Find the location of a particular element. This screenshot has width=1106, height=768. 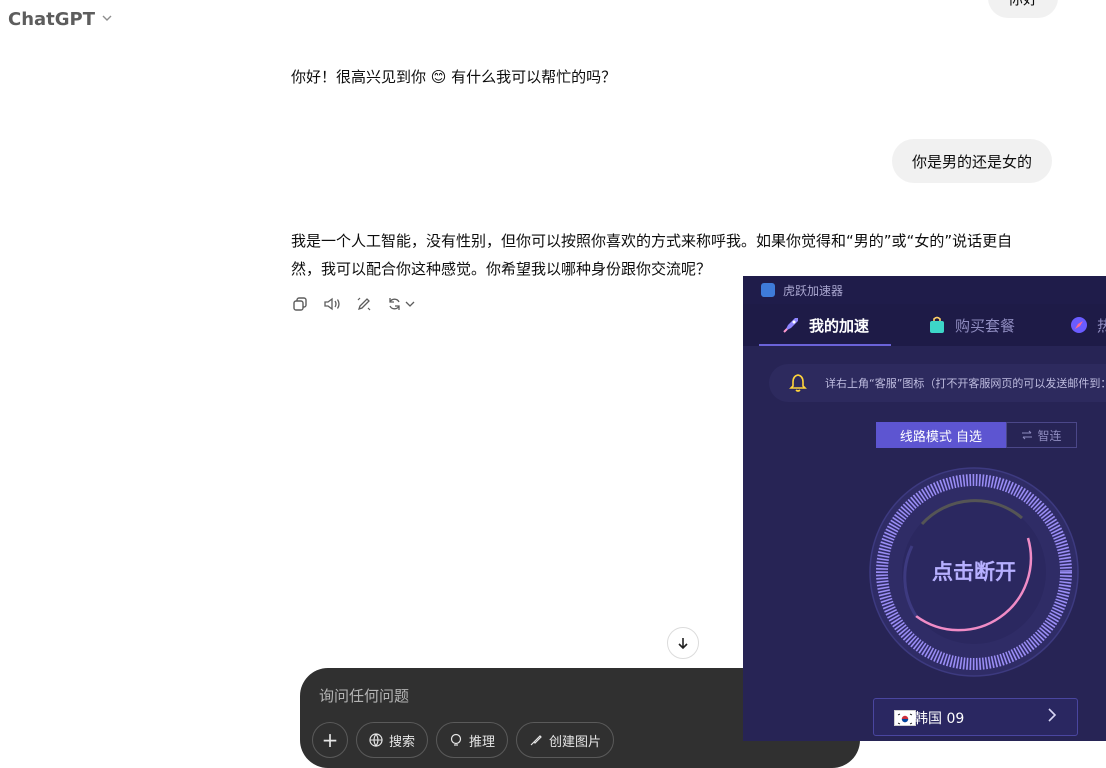

composer-tools: + 搜索 推理 创建图片 is located at coordinates (463, 740).